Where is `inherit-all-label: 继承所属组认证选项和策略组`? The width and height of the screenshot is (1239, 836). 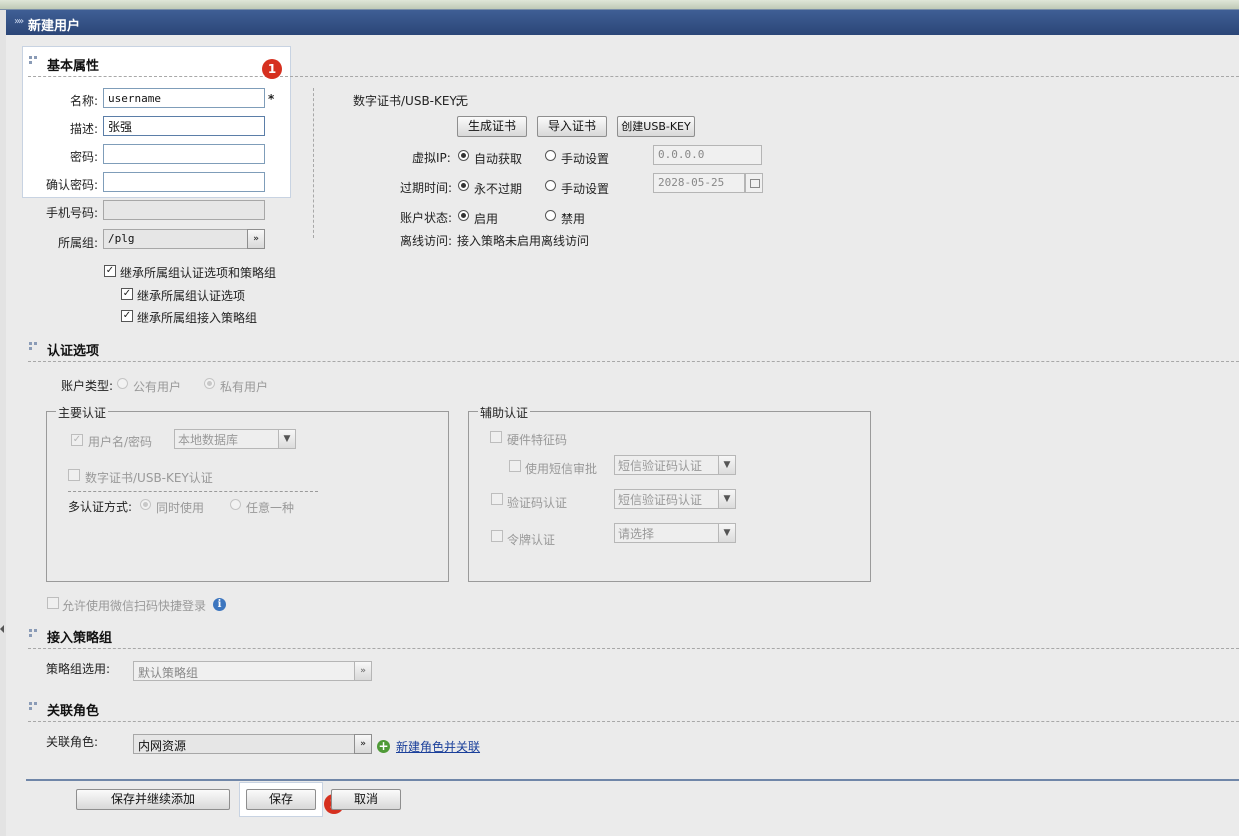 inherit-all-label: 继承所属组认证选项和策略组 is located at coordinates (198, 273).